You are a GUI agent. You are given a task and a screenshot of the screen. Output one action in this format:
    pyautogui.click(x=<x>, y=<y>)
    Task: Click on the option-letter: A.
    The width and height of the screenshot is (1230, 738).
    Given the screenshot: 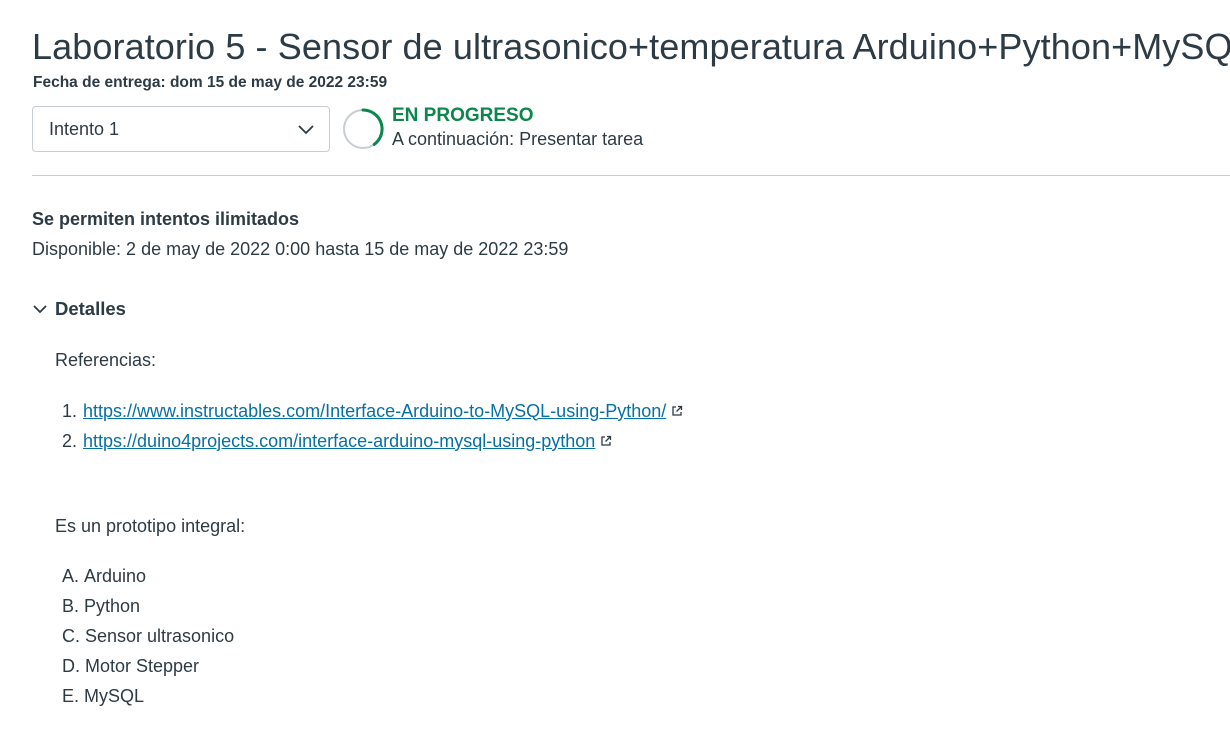 What is the action you would take?
    pyautogui.click(x=71, y=575)
    